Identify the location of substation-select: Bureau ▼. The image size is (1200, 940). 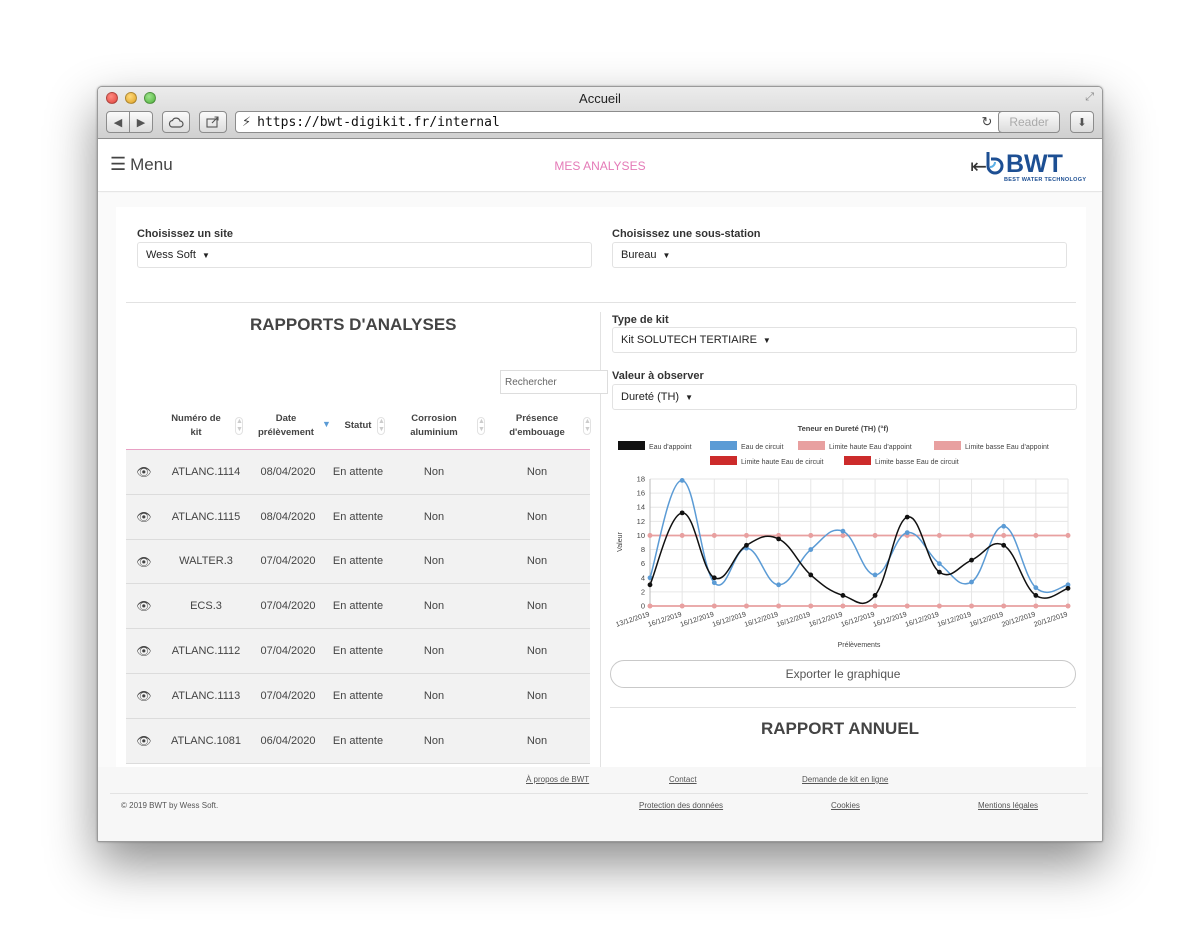
(839, 255).